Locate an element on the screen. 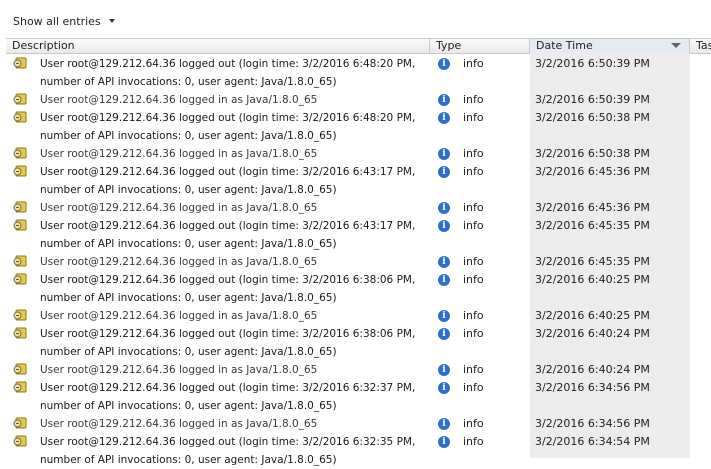 Image resolution: width=711 pixels, height=469 pixels. sort-desc-icon is located at coordinates (676, 45).